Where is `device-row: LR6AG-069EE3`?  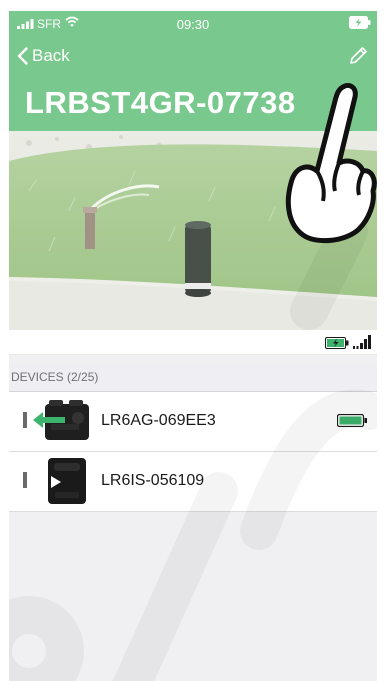
device-row: LR6AG-069EE3 is located at coordinates (193, 422).